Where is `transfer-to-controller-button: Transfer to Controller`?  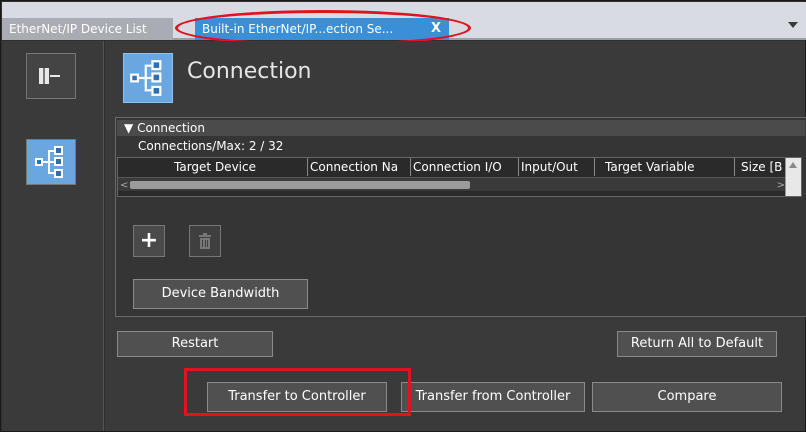 transfer-to-controller-button: Transfer to Controller is located at coordinates (297, 397).